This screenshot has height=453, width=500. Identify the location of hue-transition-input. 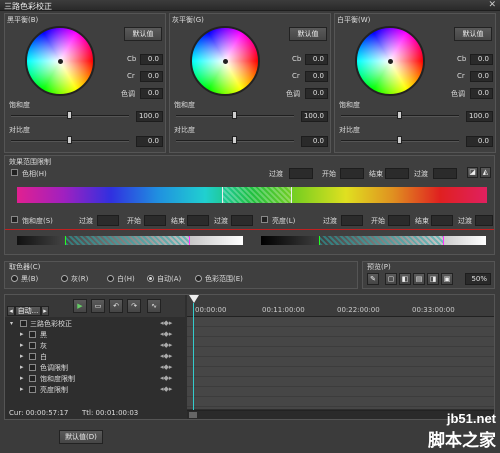
(301, 173).